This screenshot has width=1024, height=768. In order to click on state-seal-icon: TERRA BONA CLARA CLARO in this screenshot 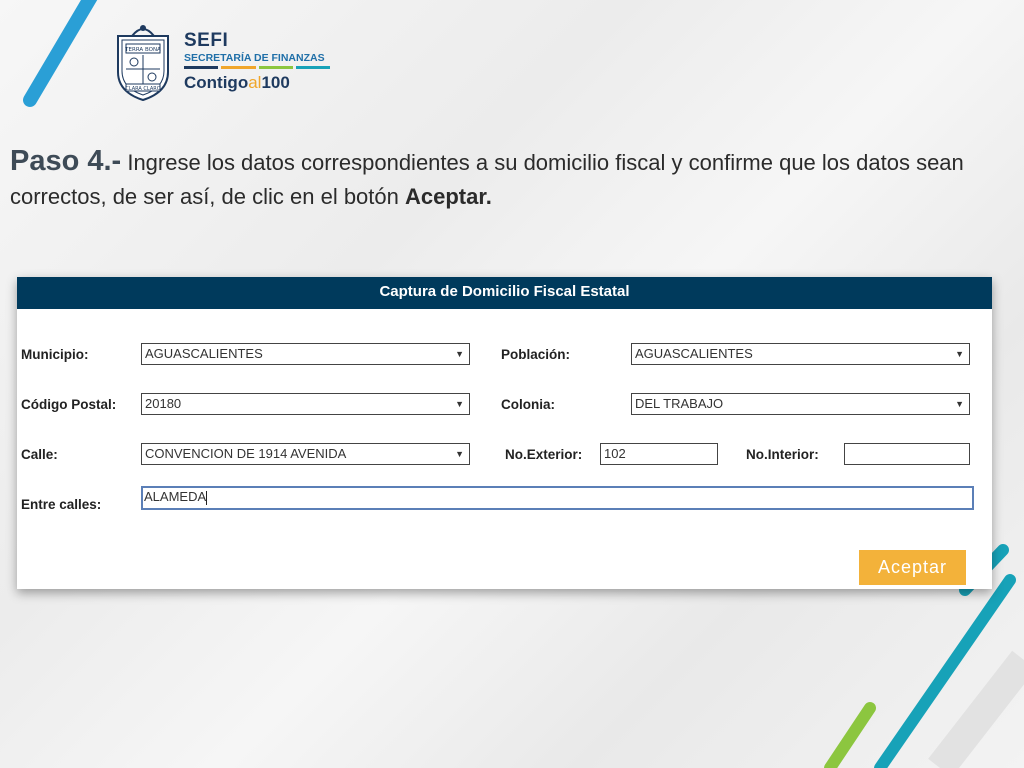, I will do `click(143, 63)`.